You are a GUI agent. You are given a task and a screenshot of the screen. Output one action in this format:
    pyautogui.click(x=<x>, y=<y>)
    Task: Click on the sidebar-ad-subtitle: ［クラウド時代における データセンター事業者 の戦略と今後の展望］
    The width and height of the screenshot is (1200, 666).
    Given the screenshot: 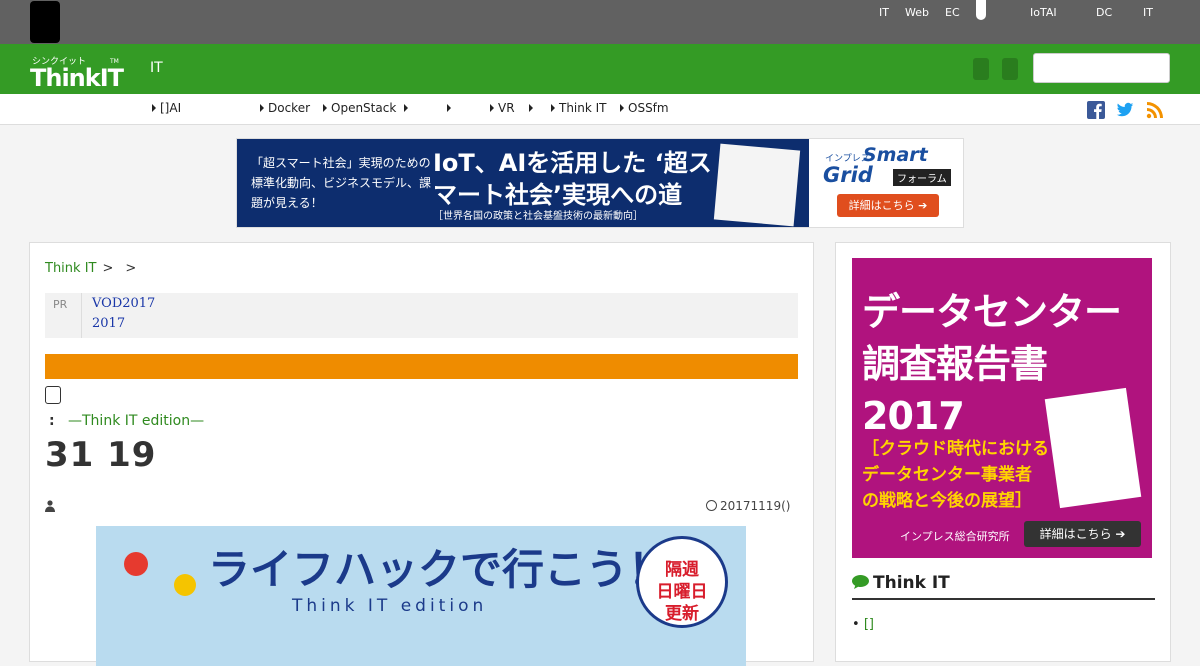 What is the action you would take?
    pyautogui.click(x=955, y=475)
    